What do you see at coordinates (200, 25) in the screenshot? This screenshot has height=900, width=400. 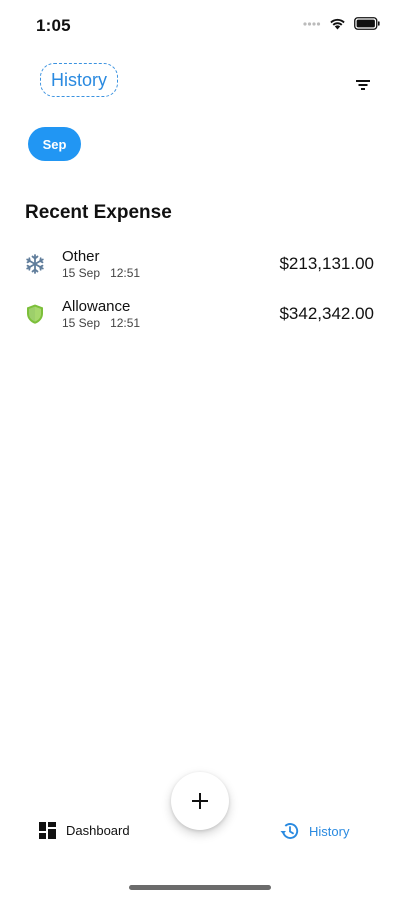 I see `status-bar: 1:05` at bounding box center [200, 25].